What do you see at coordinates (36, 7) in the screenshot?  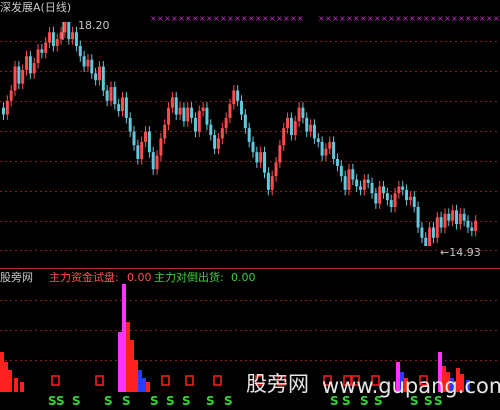 I see `chart-title: 深发展A(日线)` at bounding box center [36, 7].